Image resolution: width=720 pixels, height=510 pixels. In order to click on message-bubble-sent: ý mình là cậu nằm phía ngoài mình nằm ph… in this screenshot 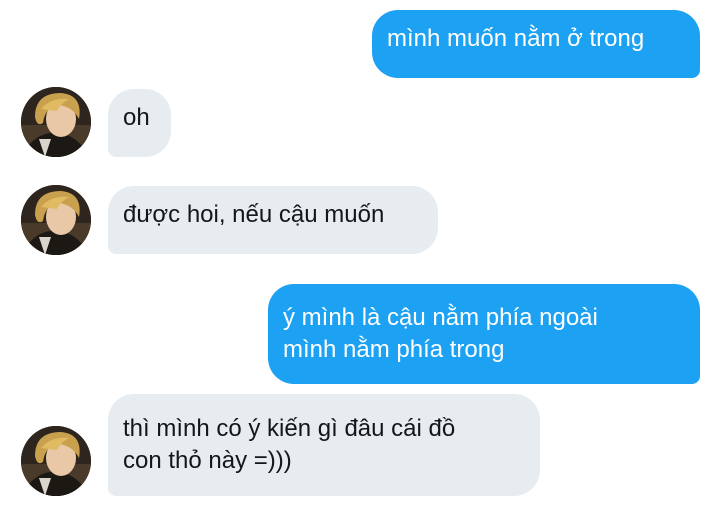, I will do `click(484, 334)`.